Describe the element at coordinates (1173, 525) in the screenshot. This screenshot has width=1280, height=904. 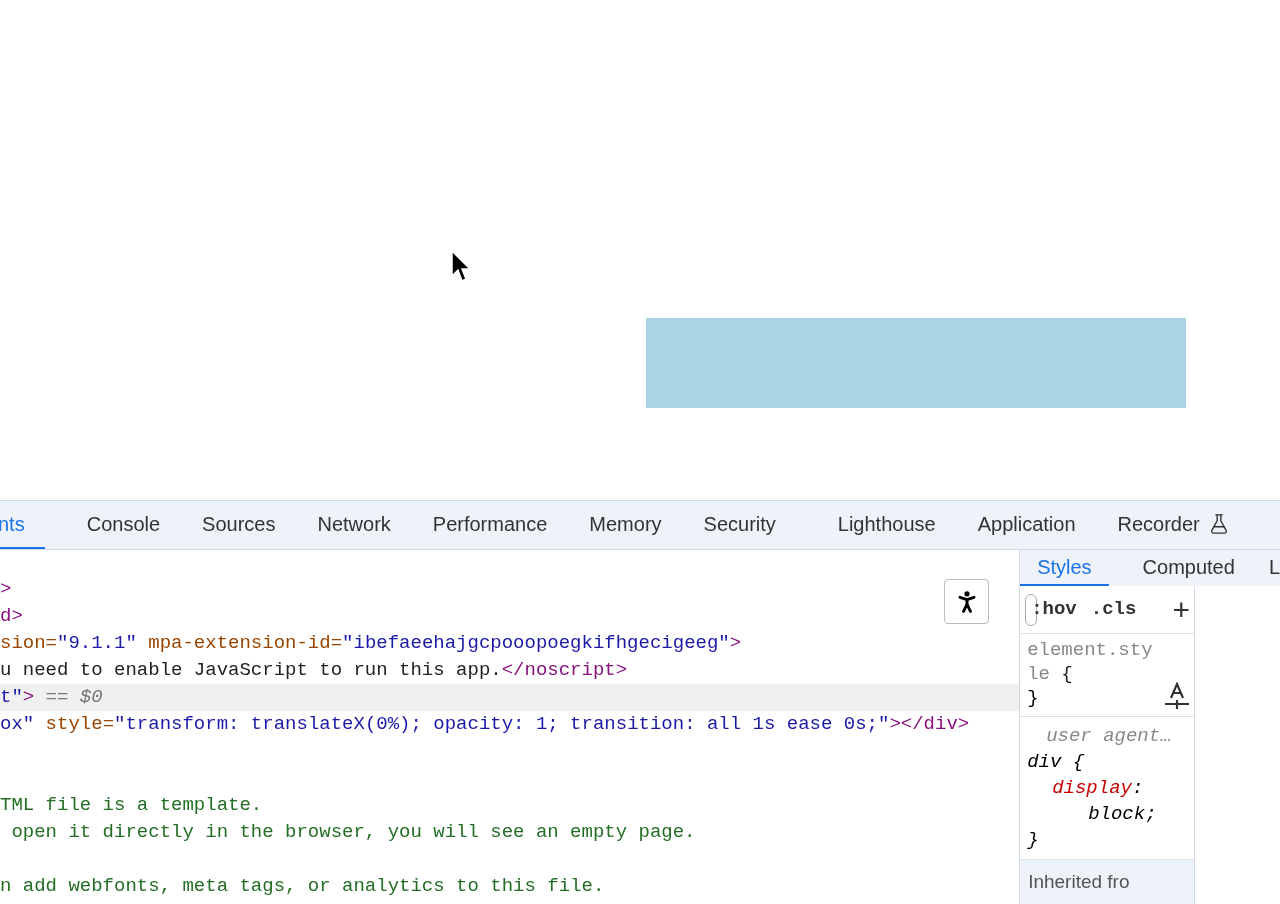
I see `panel-tab: Recorder` at that location.